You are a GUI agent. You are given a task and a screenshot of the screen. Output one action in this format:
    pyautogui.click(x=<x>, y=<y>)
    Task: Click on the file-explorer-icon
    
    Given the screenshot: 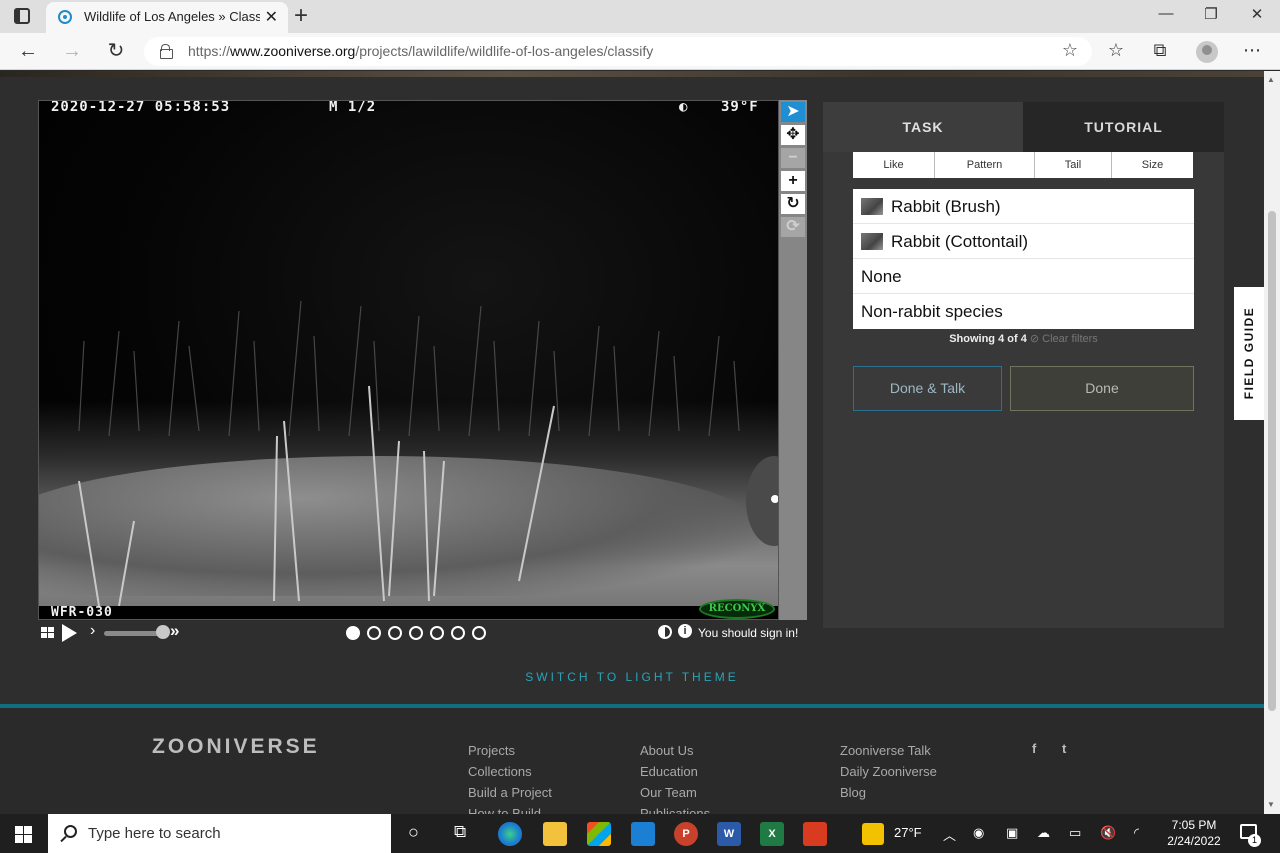 What is the action you would take?
    pyautogui.click(x=555, y=834)
    